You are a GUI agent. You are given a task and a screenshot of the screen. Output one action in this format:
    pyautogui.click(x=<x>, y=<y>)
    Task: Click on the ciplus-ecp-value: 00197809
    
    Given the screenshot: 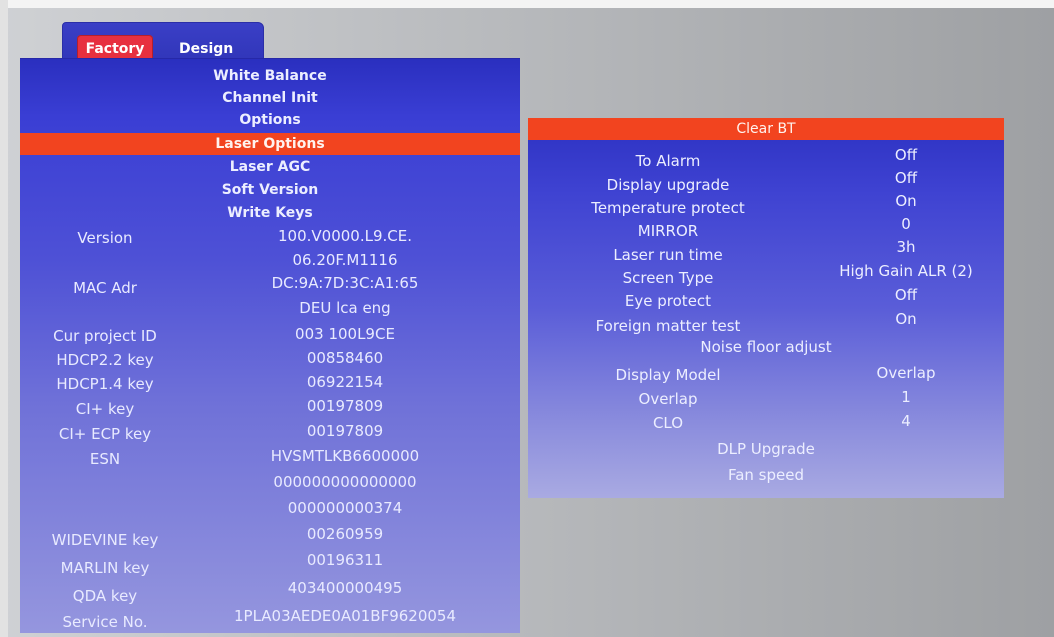 What is the action you would take?
    pyautogui.click(x=345, y=431)
    